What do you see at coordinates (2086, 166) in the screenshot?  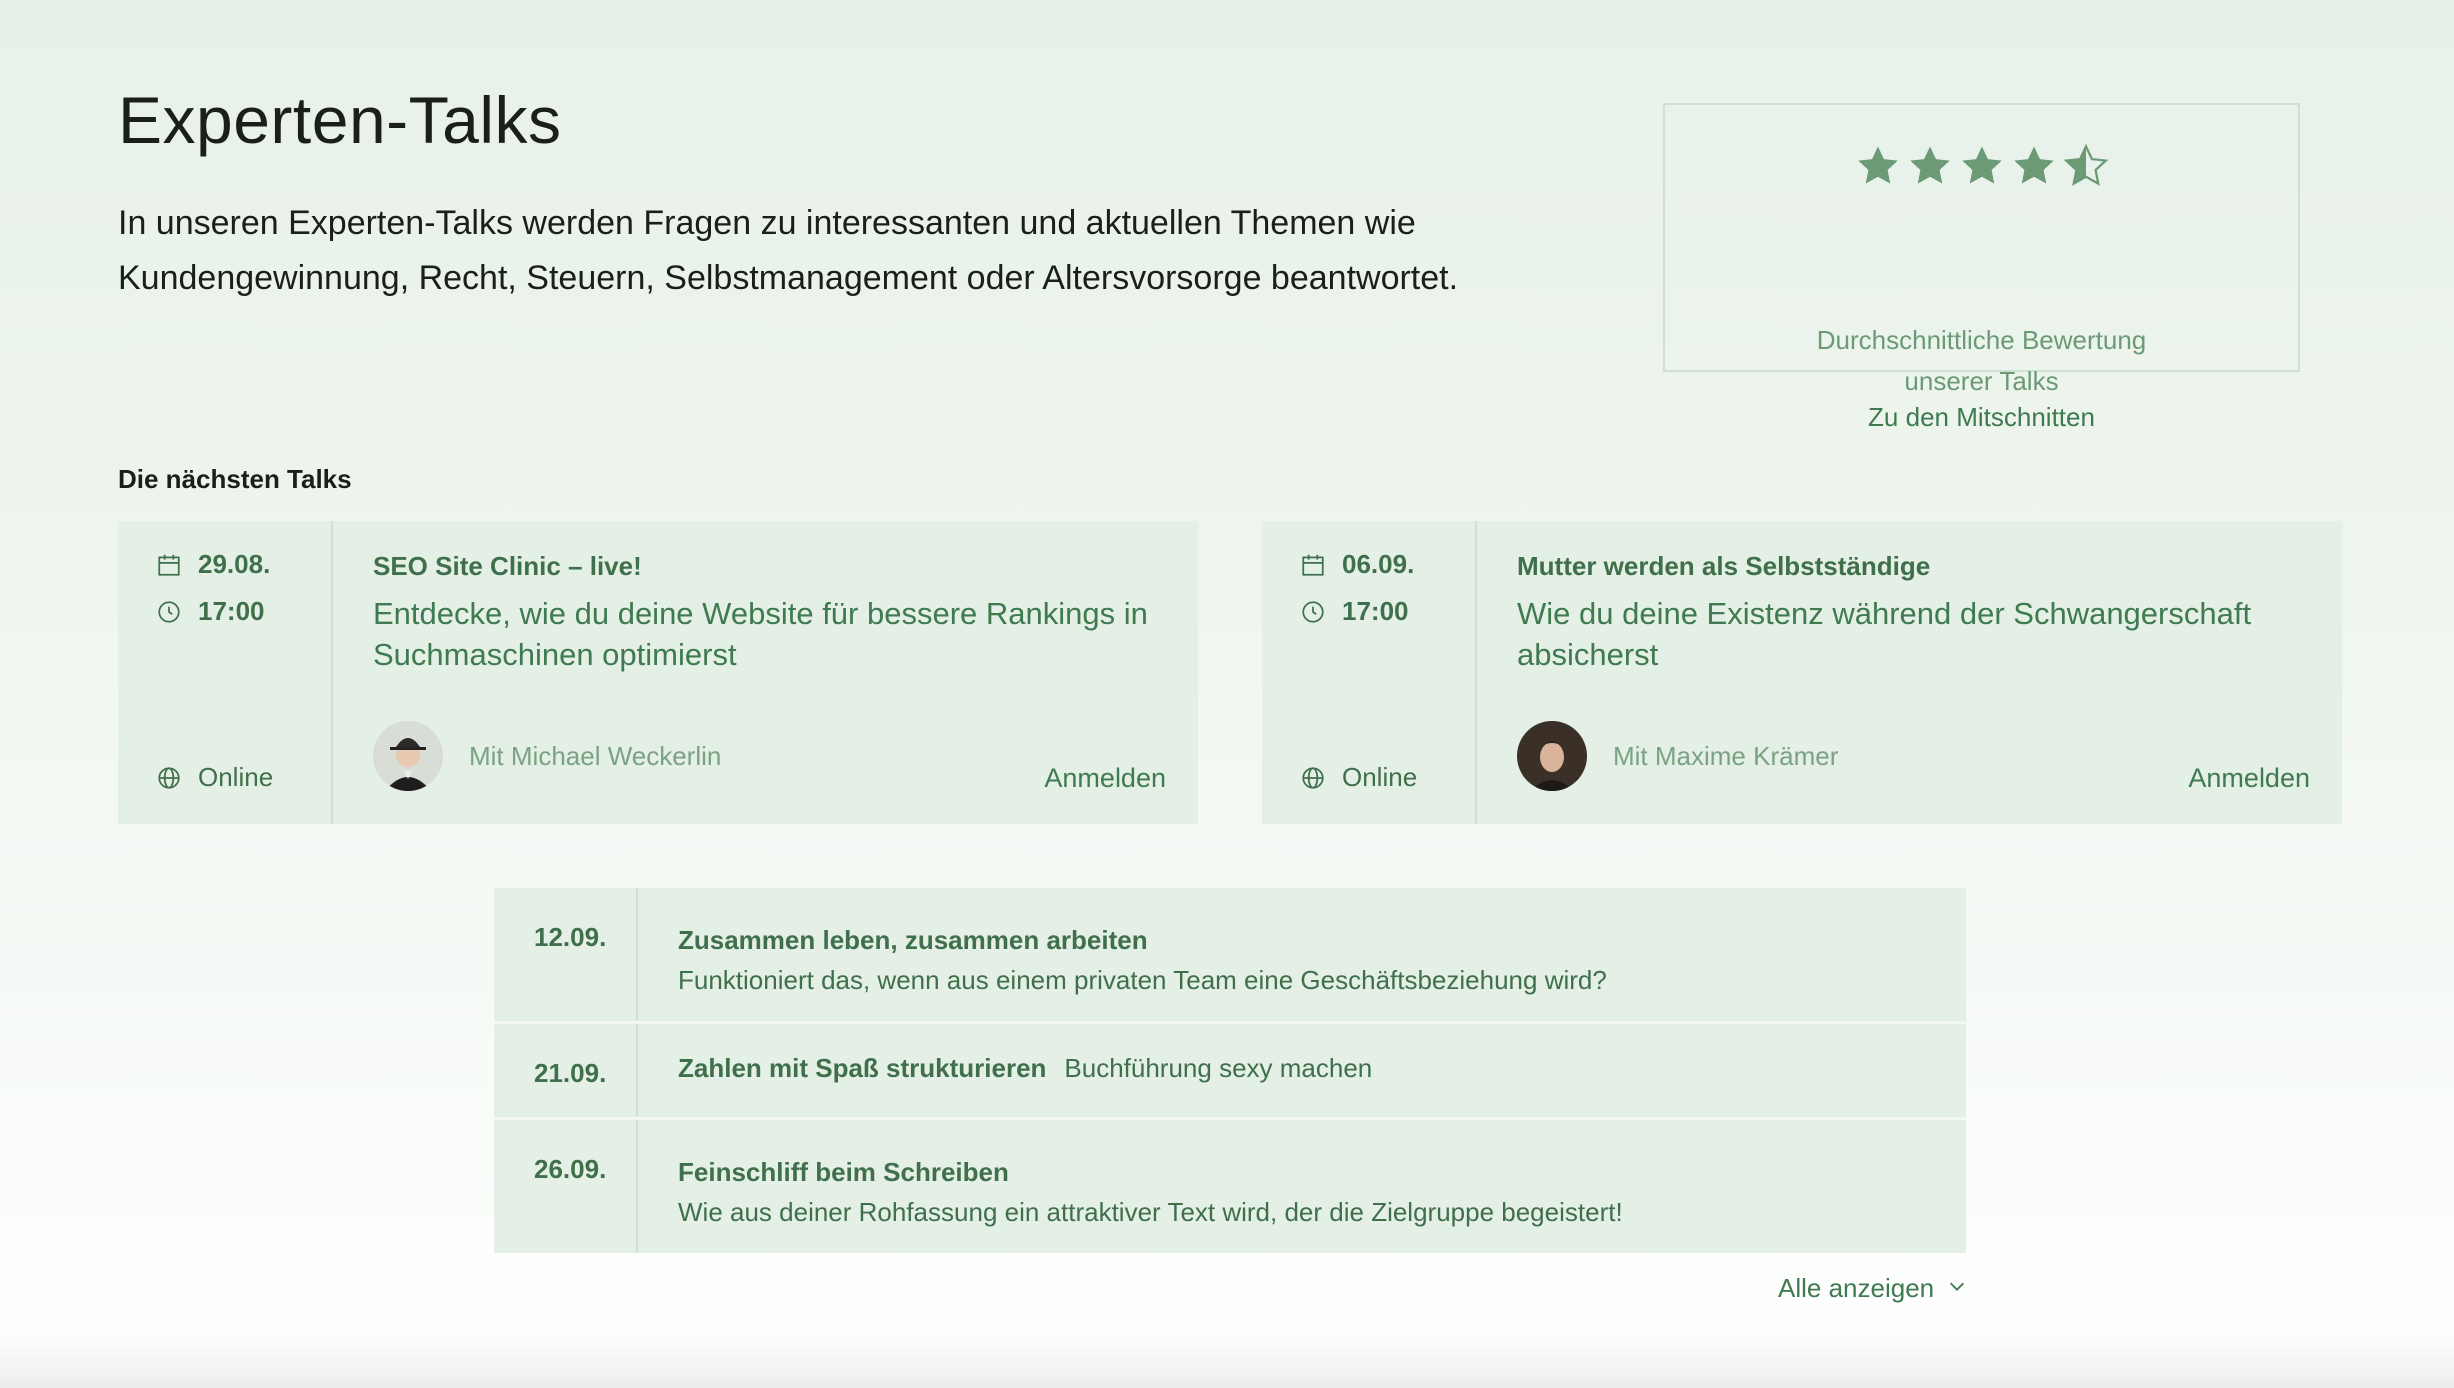 I see `half-star-icon` at bounding box center [2086, 166].